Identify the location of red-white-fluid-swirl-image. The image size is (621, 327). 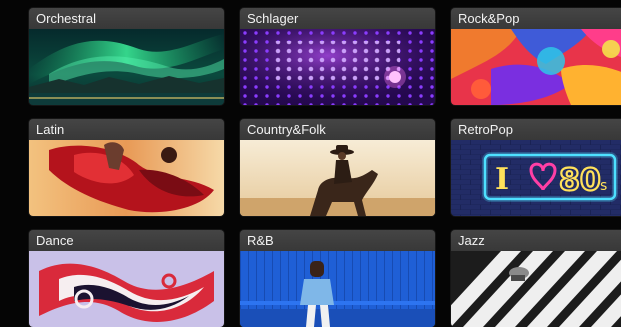
(126, 289).